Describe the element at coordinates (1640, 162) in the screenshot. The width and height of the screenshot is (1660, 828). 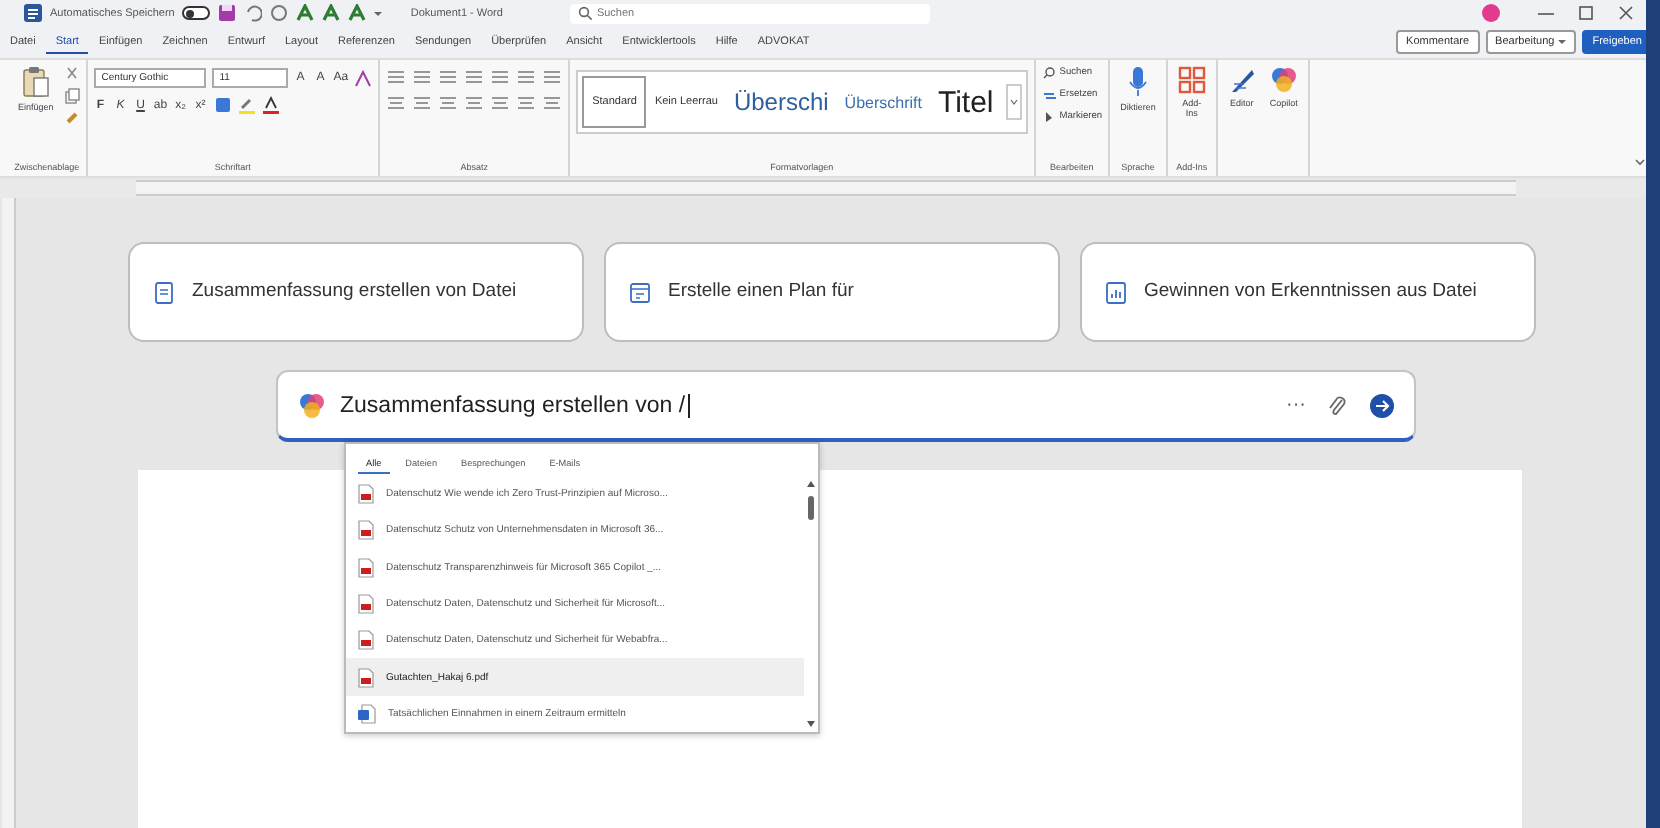
I see `collapse-ribbon-icon` at that location.